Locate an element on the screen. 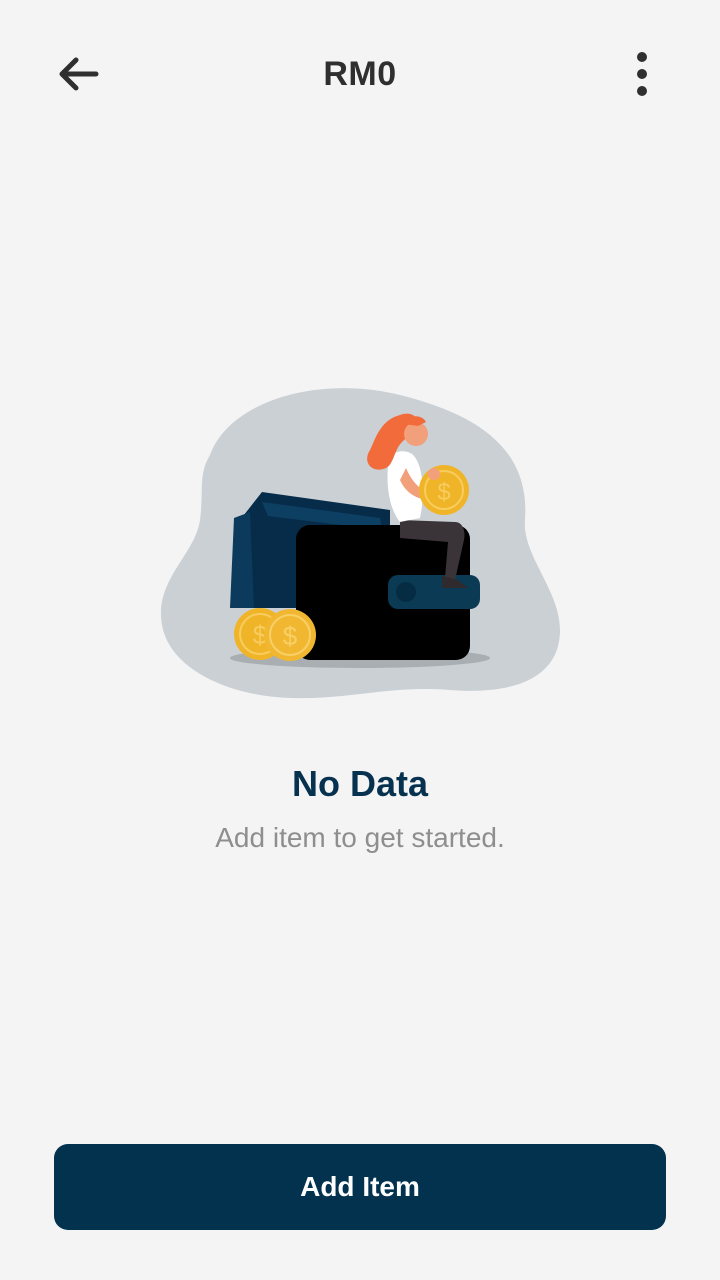 This screenshot has width=720, height=1280. add-item-button: Add Item is located at coordinates (360, 1187).